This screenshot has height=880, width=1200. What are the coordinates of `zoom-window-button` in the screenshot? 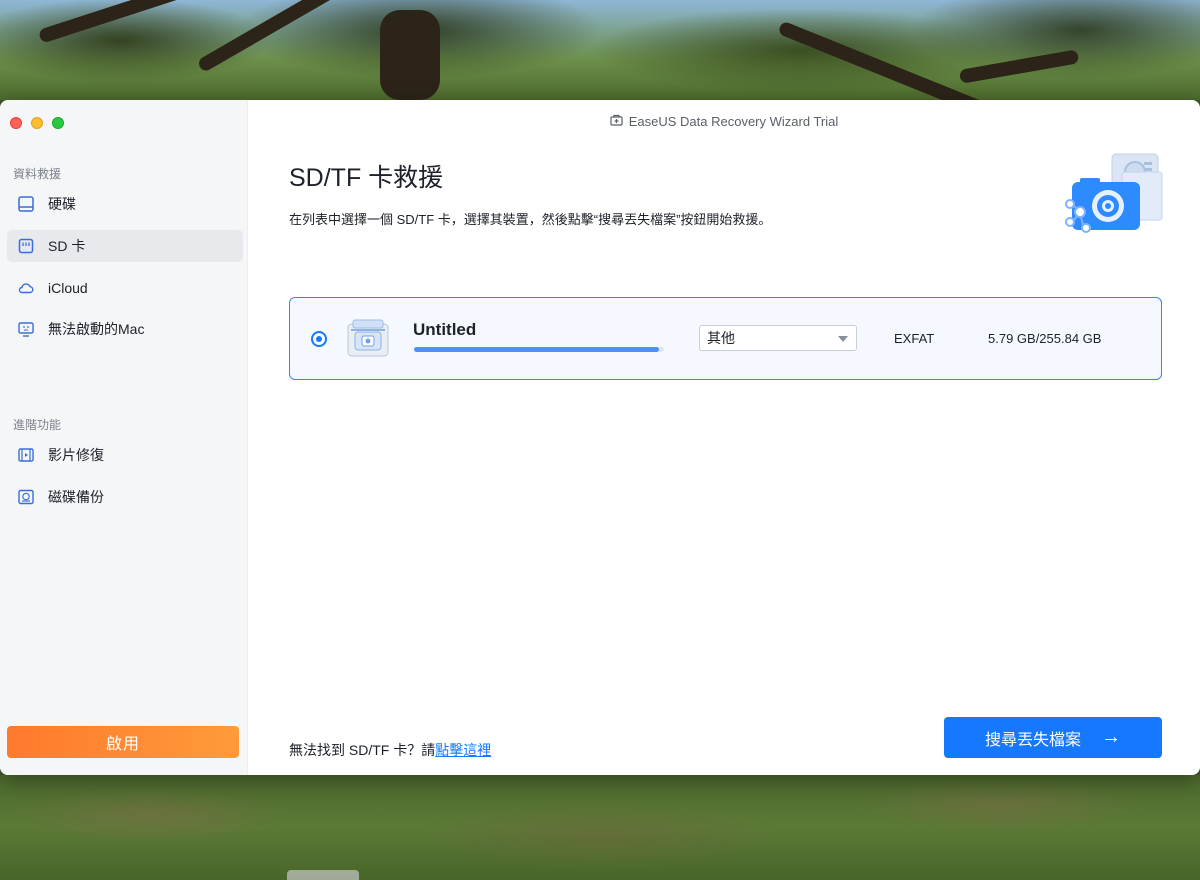 It's located at (58, 123).